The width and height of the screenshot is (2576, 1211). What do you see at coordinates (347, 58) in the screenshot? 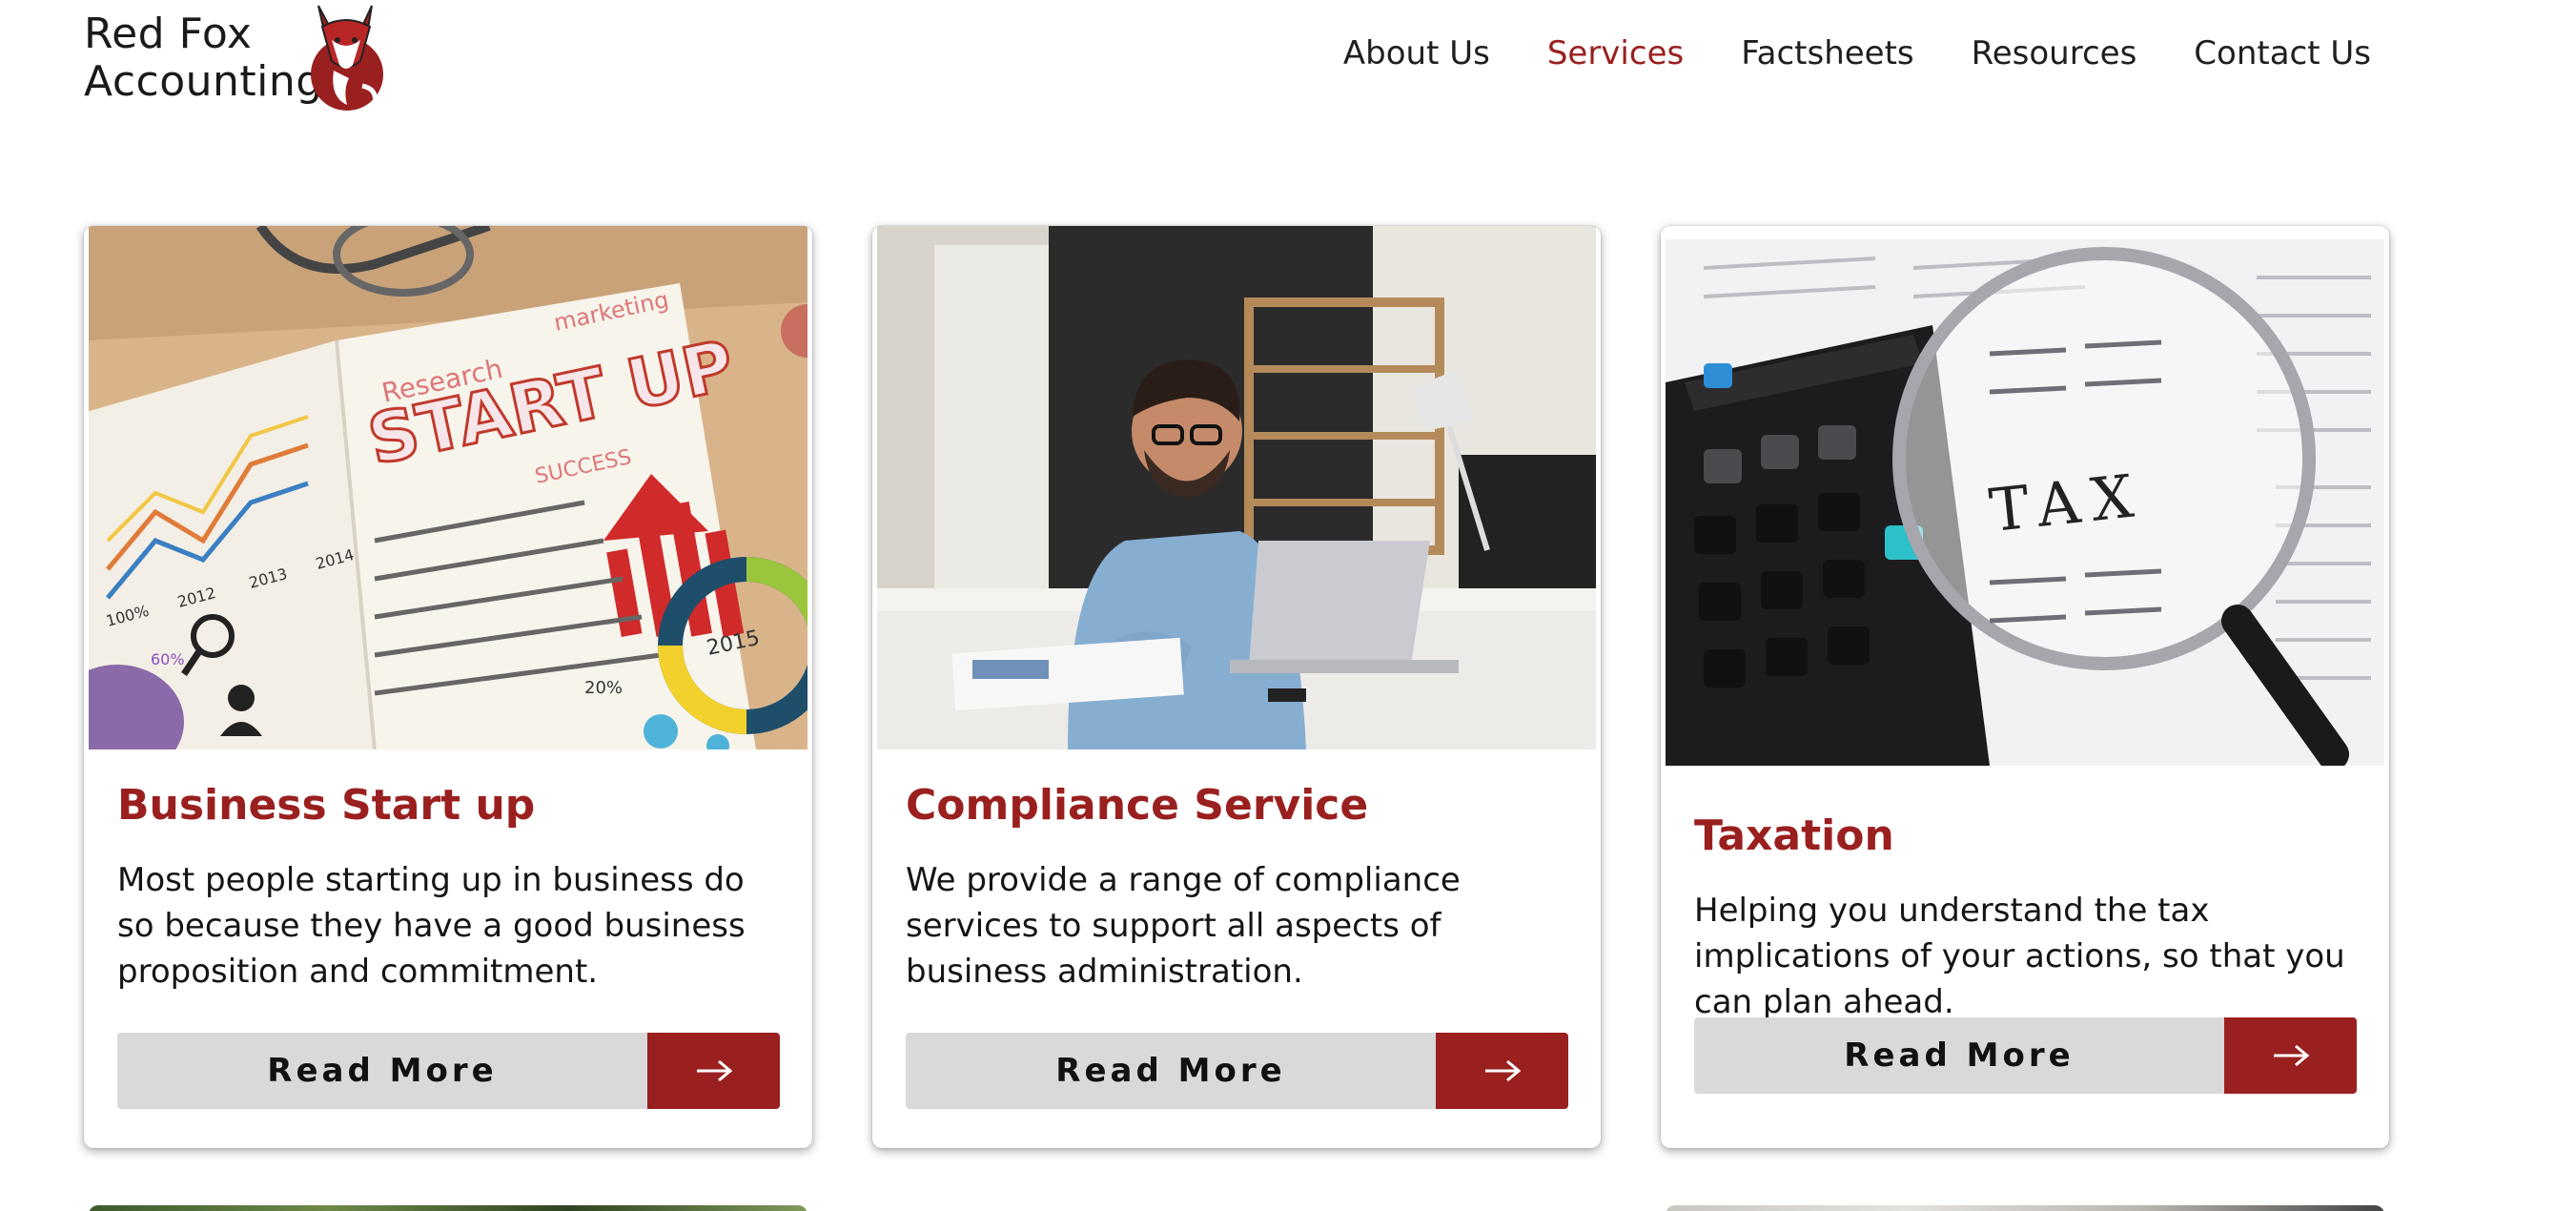
I see `fox-icon` at bounding box center [347, 58].